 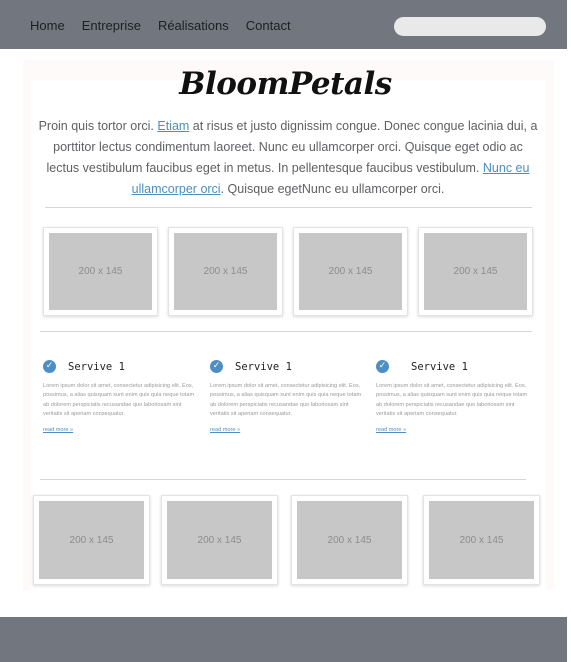 I want to click on intro-text-3: . Quisque egetNunc eu ullamcorper orci., so click(x=332, y=189).